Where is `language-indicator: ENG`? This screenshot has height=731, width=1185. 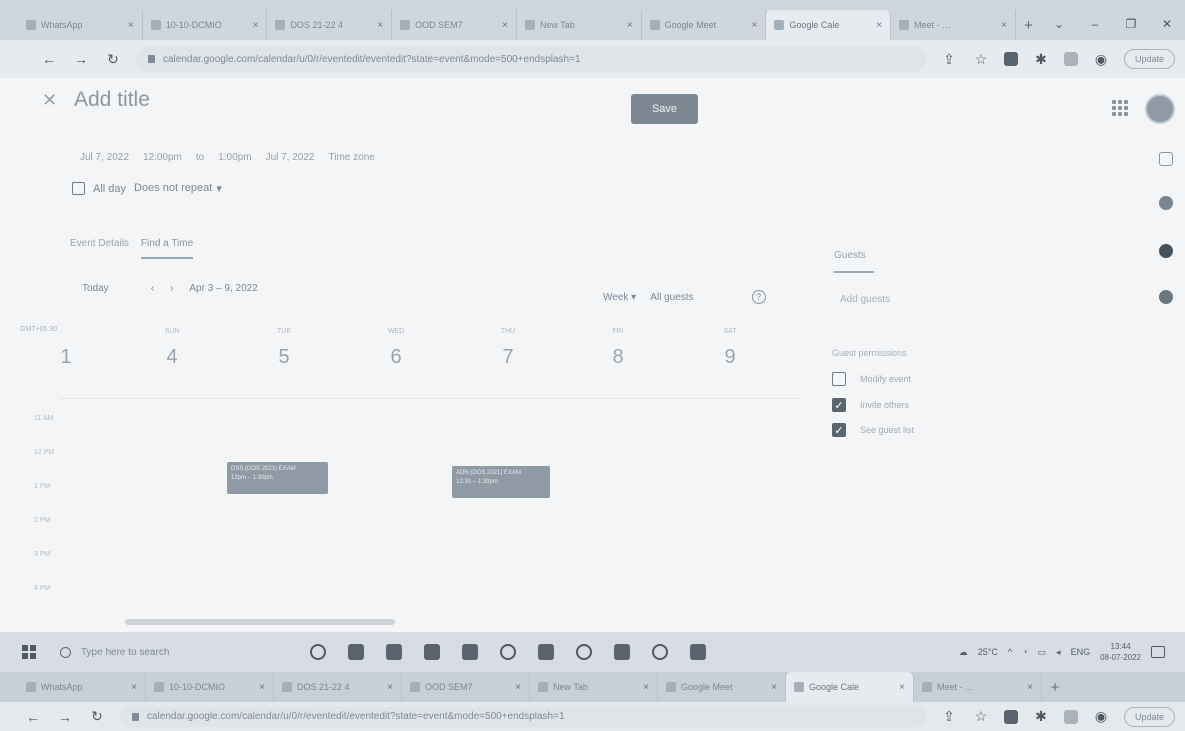
language-indicator: ENG is located at coordinates (1081, 652).